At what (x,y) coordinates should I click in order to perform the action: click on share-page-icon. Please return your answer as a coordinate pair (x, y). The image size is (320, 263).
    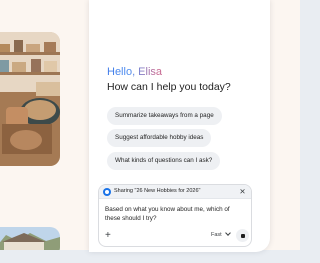
    Looking at the image, I should click on (107, 191).